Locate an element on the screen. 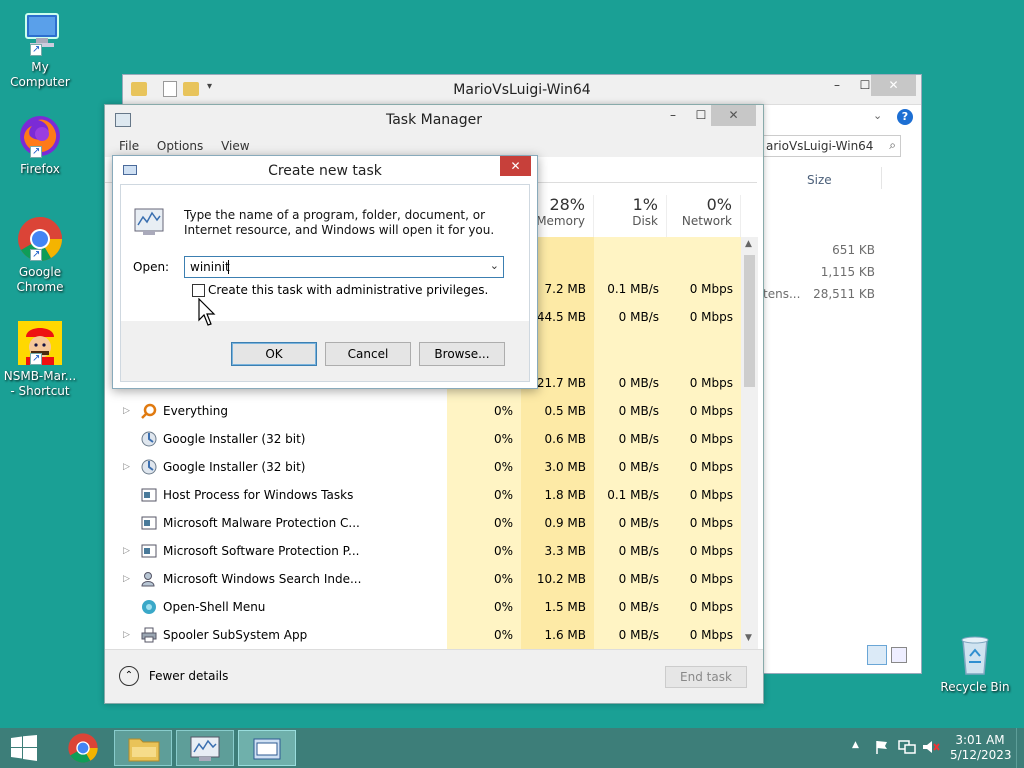  taskbar-chrome is located at coordinates (83, 748).